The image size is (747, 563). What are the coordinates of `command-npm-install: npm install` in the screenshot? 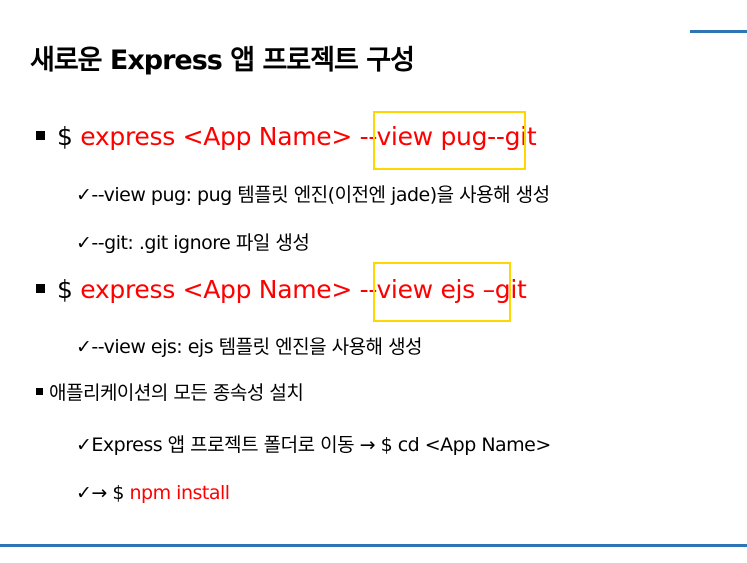 It's located at (180, 493).